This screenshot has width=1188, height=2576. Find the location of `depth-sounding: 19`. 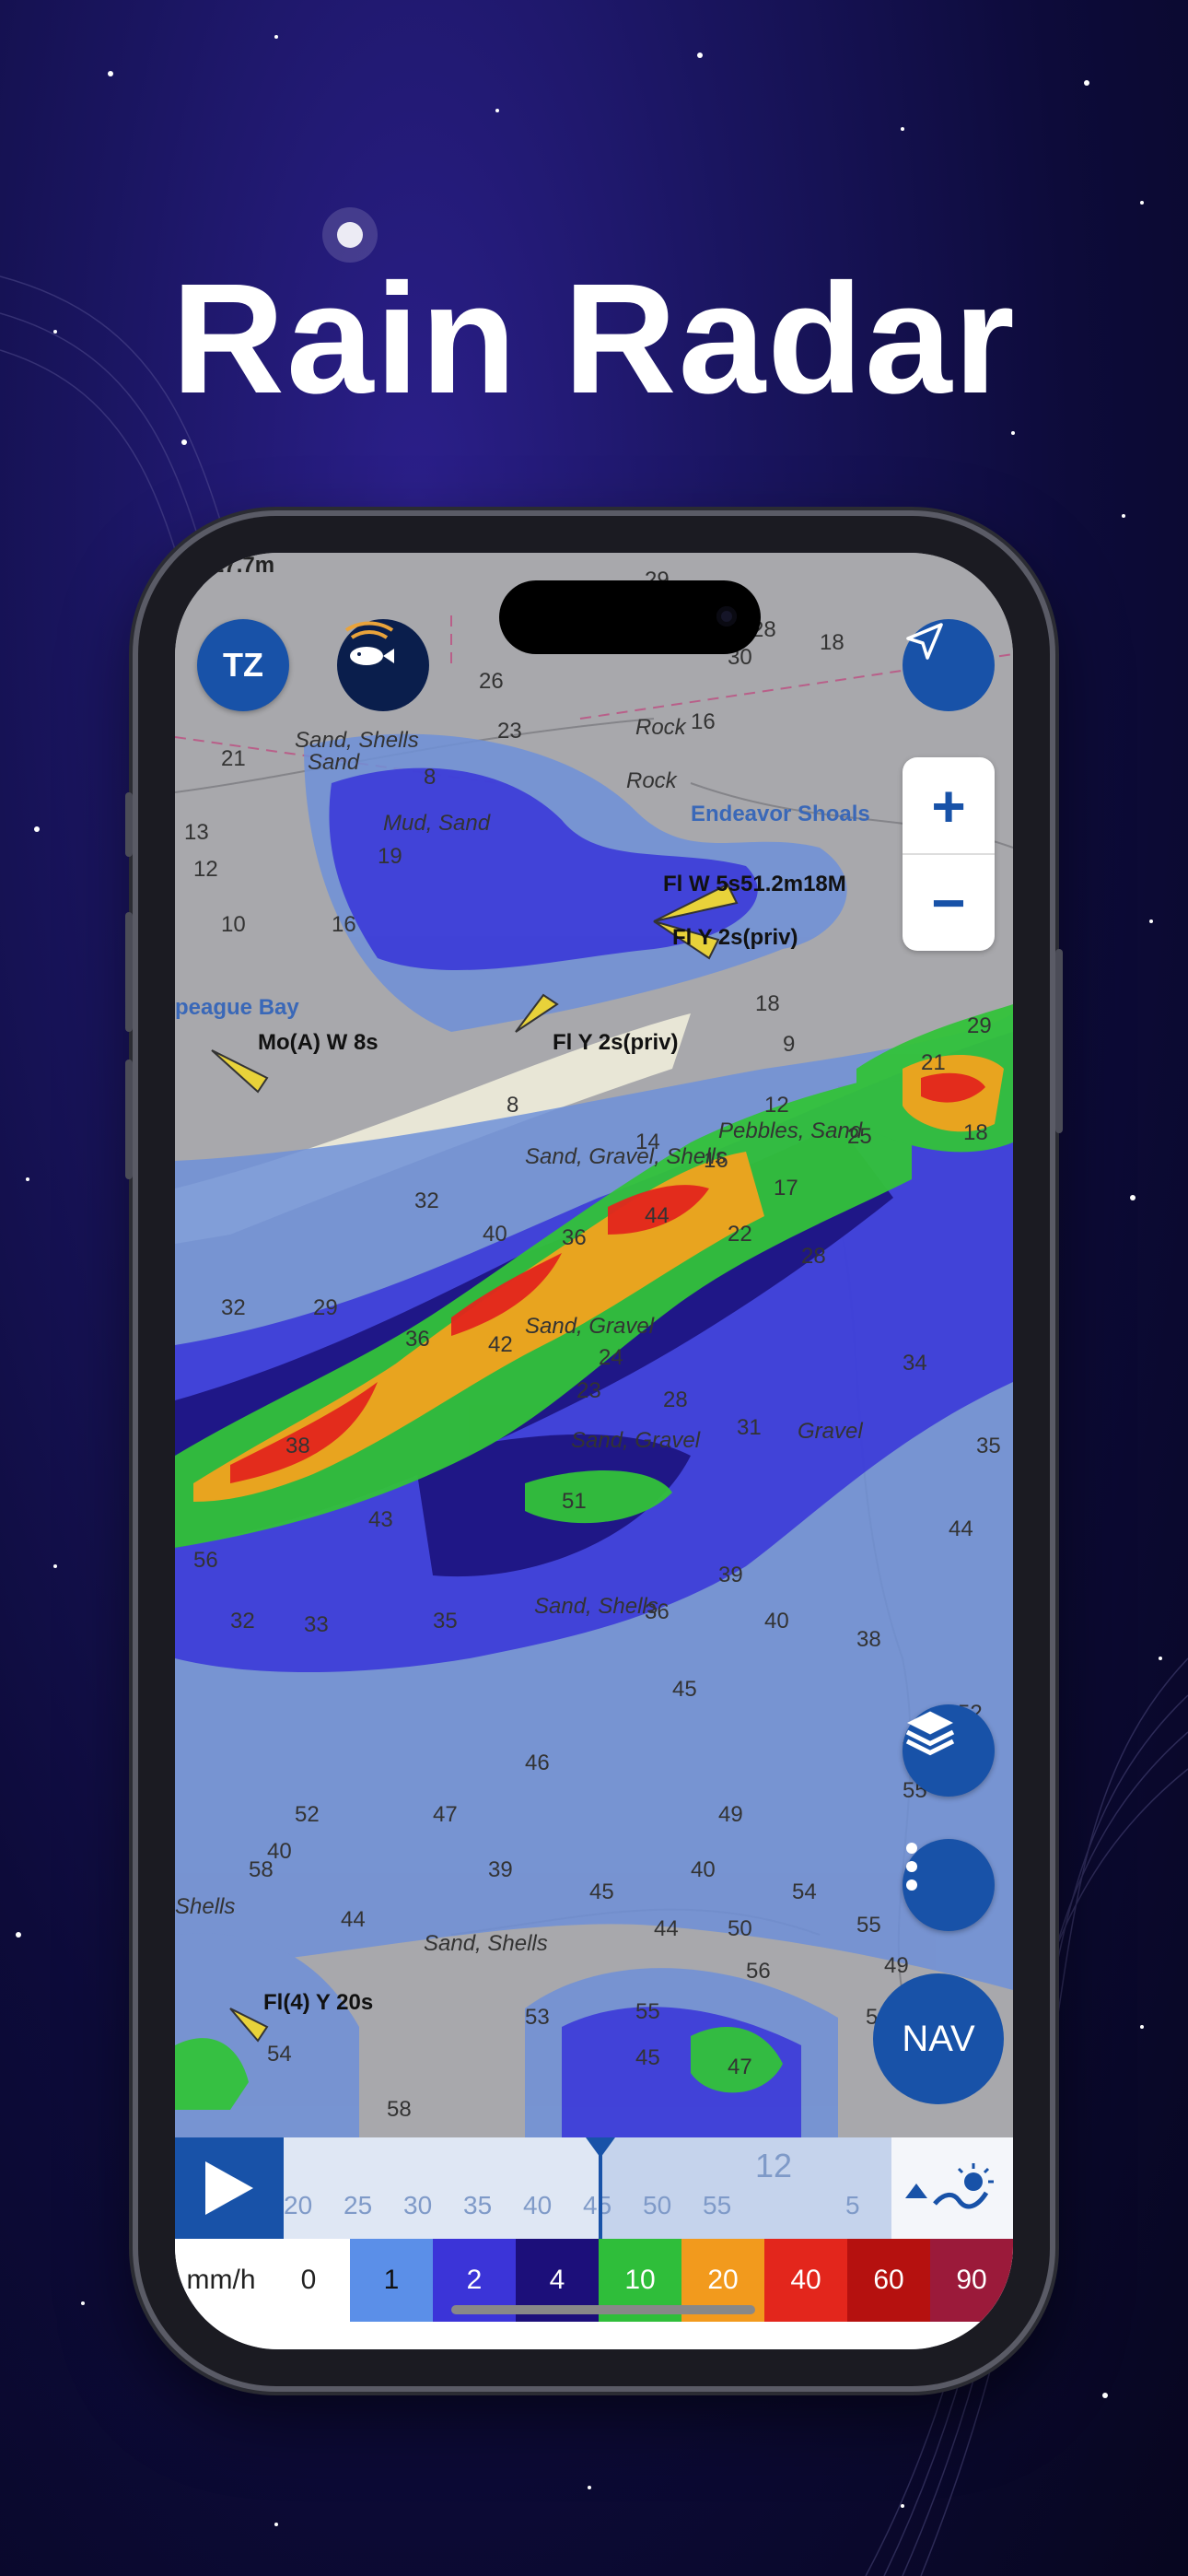

depth-sounding: 19 is located at coordinates (390, 856).